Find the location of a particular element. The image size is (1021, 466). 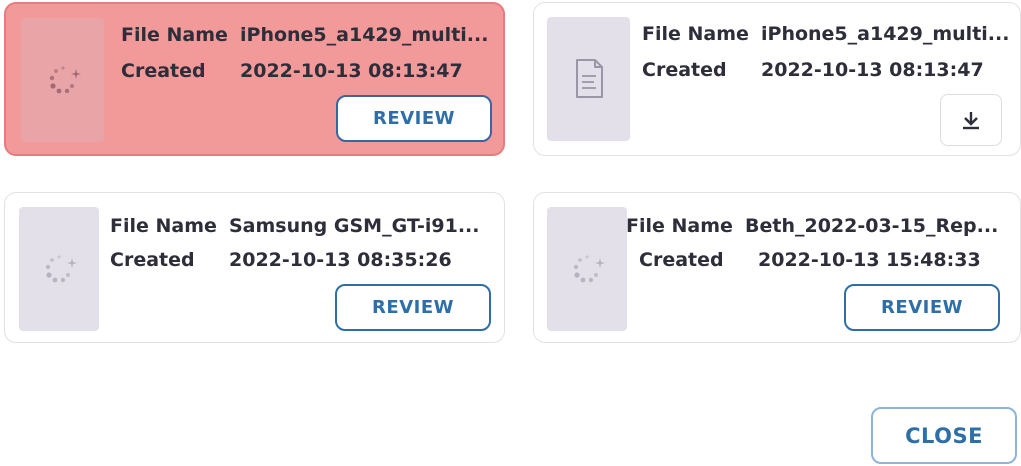

created-value: 2022-10-13 15:48:33 is located at coordinates (869, 260).